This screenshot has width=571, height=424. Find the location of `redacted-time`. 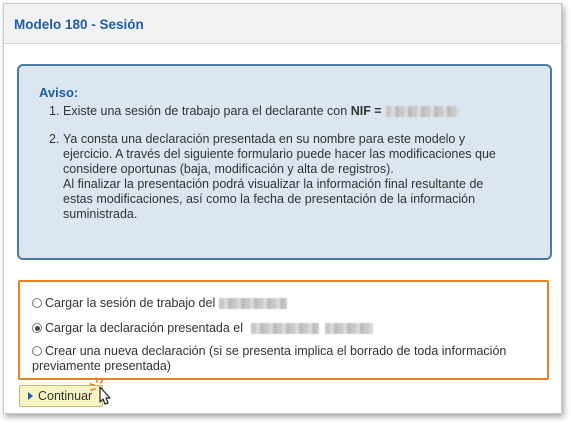

redacted-time is located at coordinates (349, 329).